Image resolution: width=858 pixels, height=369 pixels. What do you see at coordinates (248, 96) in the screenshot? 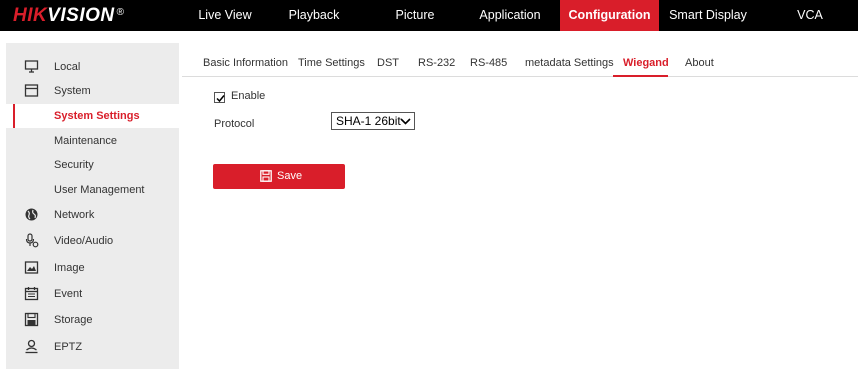
I see `enable-label: Enable` at bounding box center [248, 96].